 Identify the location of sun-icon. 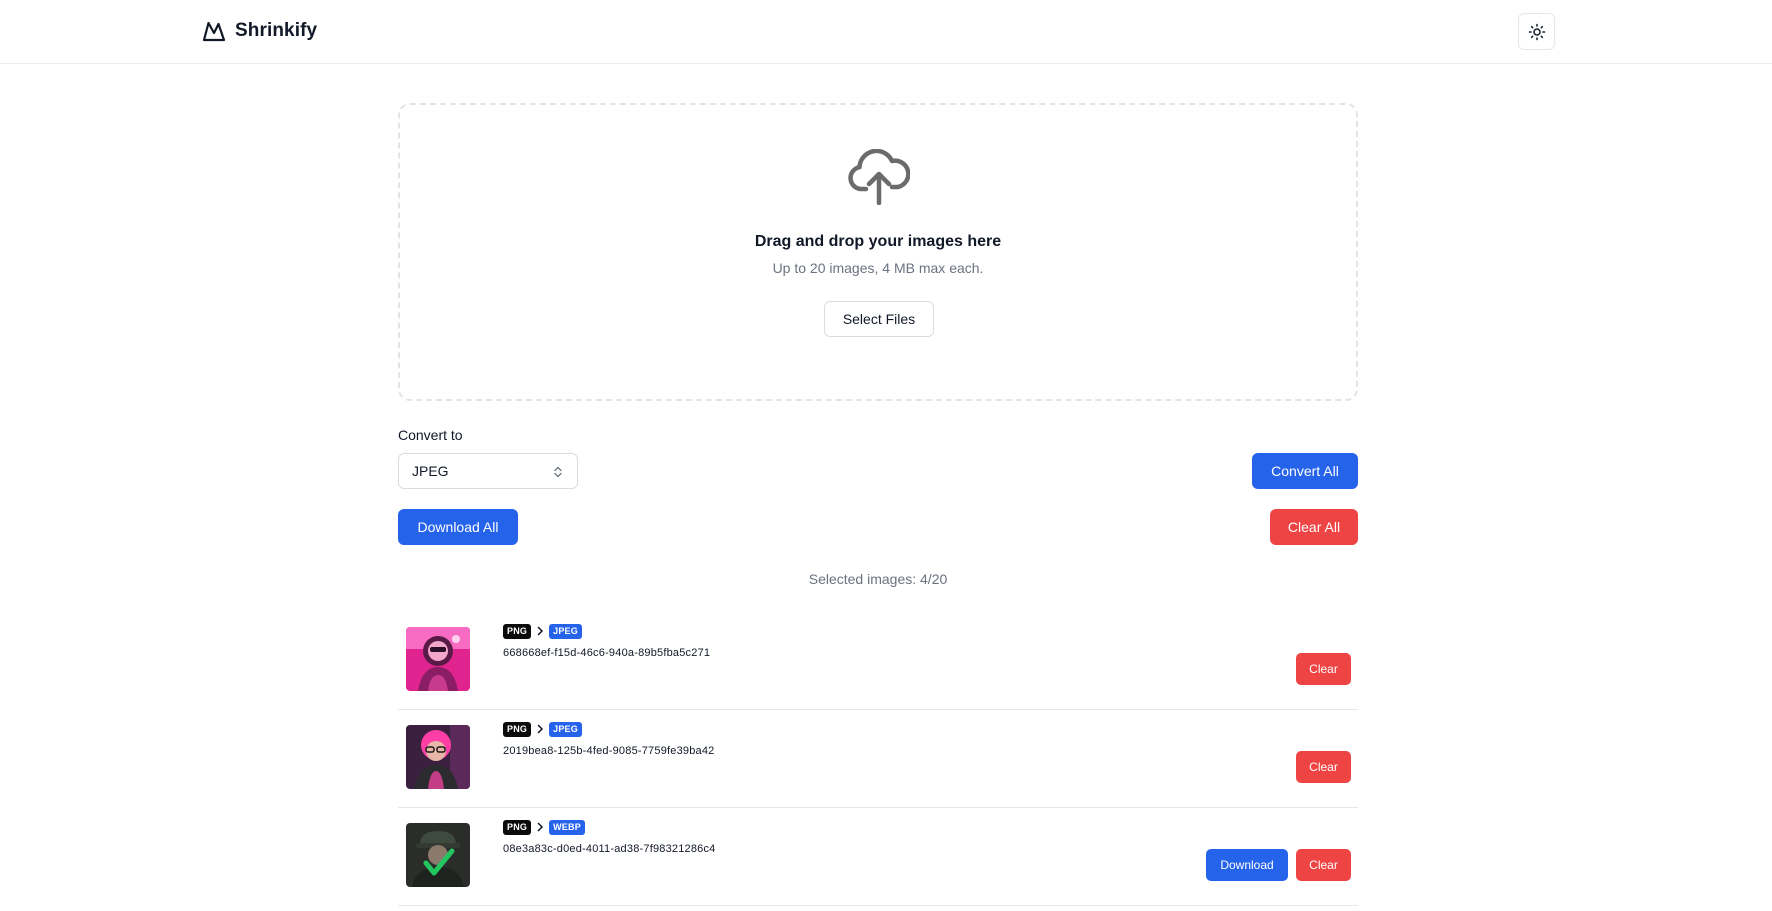
(1536, 31).